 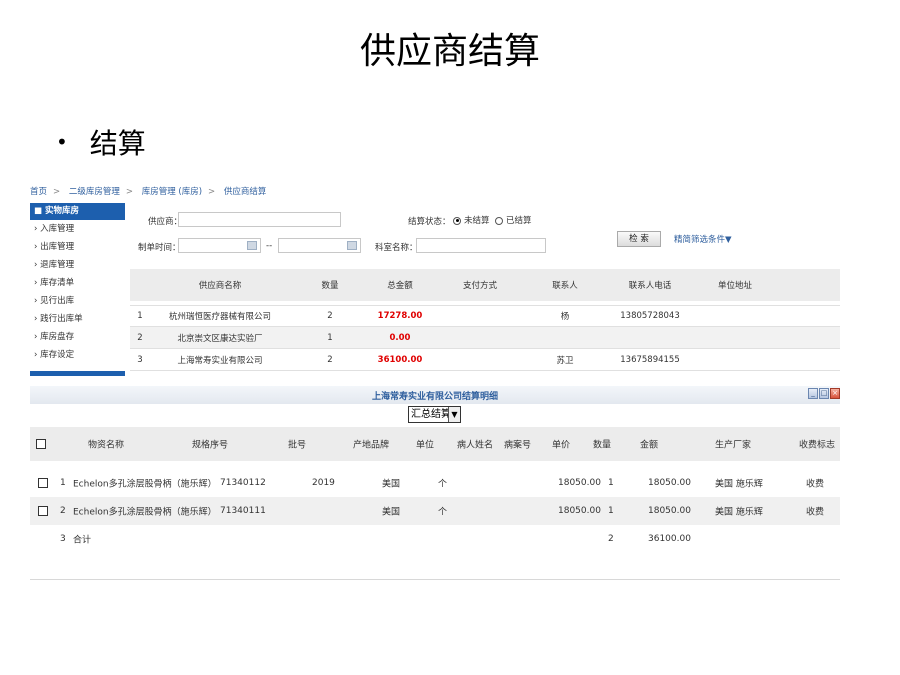 I want to click on slide-title: 供应商结算, so click(x=449, y=51).